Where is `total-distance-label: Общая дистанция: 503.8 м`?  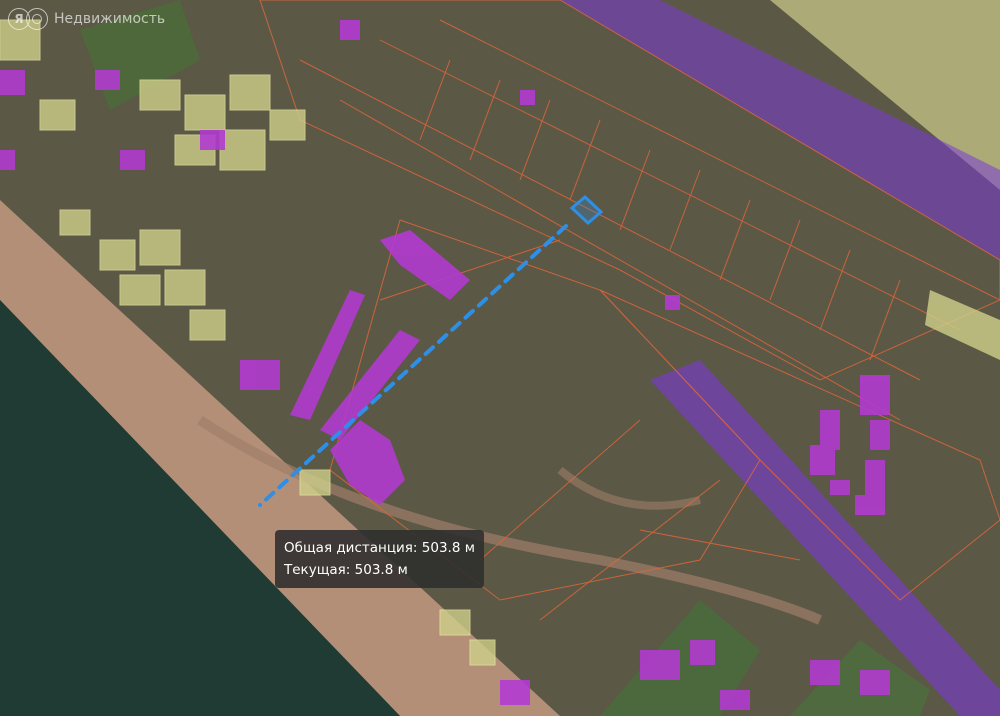
total-distance-label: Общая дистанция: 503.8 м is located at coordinates (379, 548).